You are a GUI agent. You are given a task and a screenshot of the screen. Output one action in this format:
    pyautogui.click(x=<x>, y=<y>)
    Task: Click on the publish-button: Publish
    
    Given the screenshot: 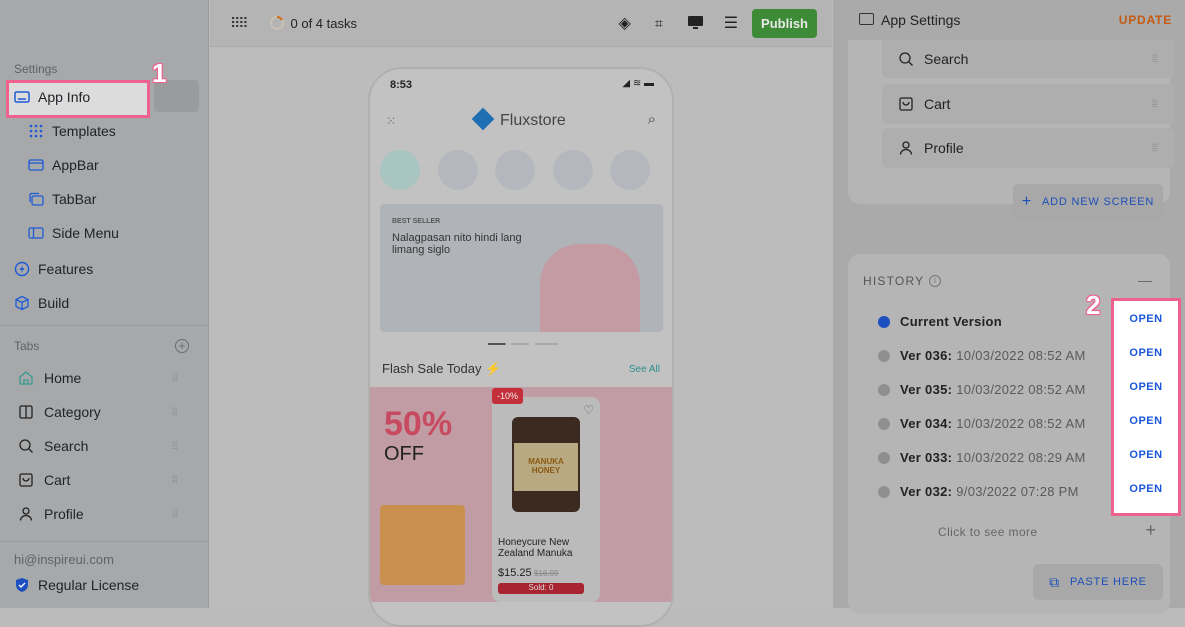 What is the action you would take?
    pyautogui.click(x=784, y=23)
    